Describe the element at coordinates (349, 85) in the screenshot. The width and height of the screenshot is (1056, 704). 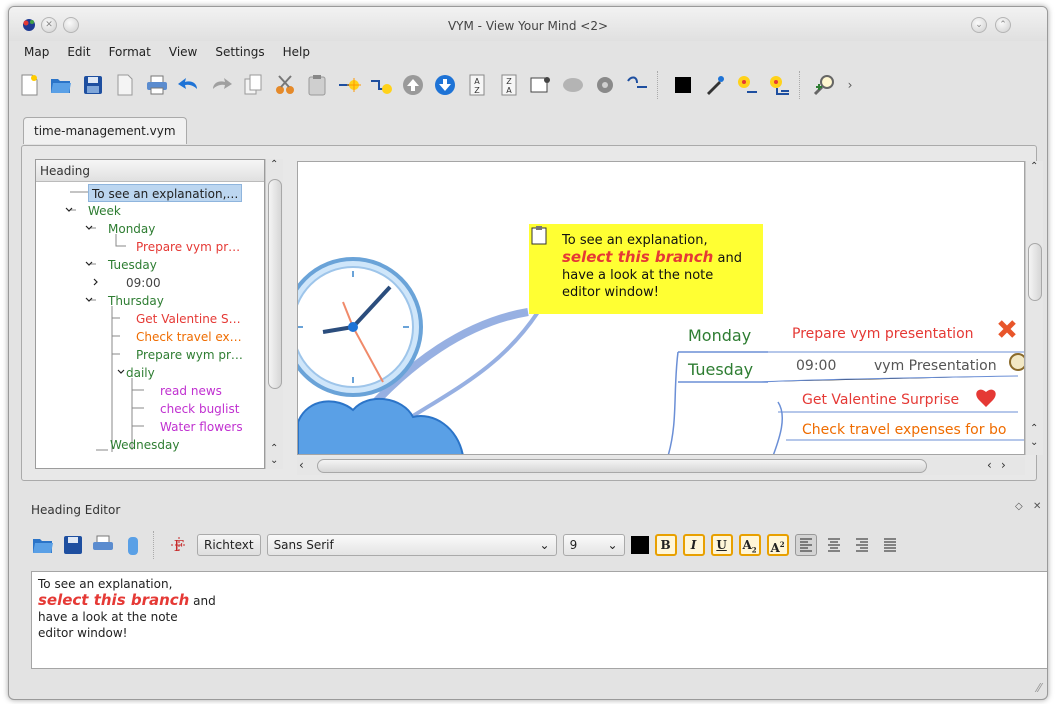
I see `add-branch-icon` at that location.